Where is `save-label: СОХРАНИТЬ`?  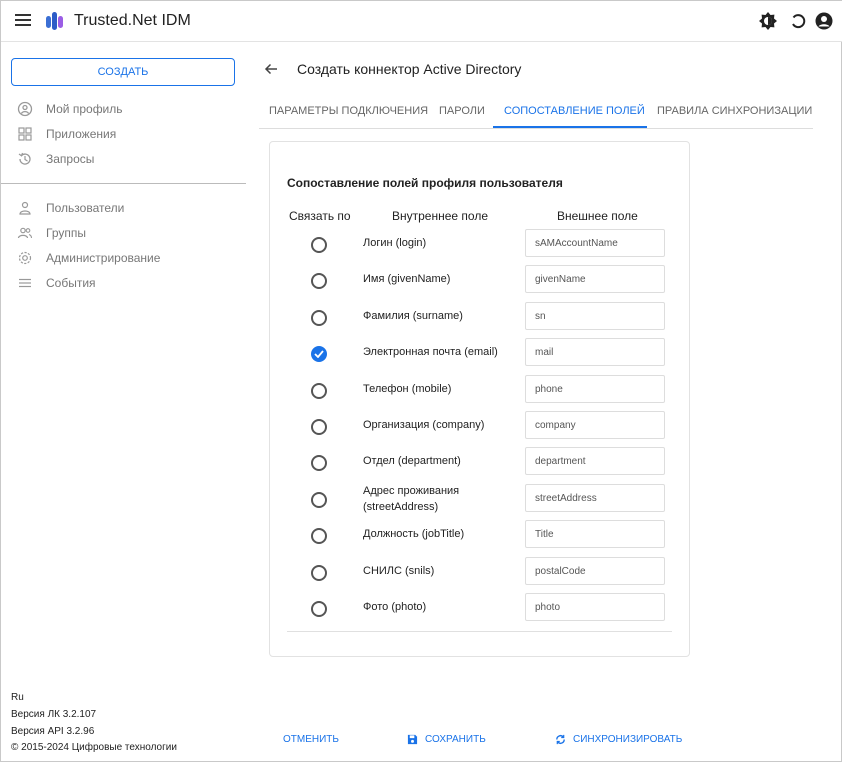 save-label: СОХРАНИТЬ is located at coordinates (455, 739).